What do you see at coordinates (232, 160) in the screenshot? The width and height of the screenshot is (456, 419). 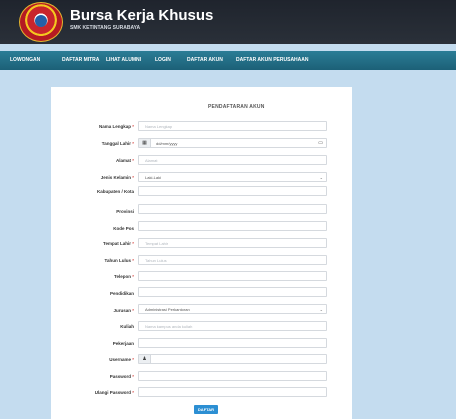 I see `alamat-input: Alamat` at bounding box center [232, 160].